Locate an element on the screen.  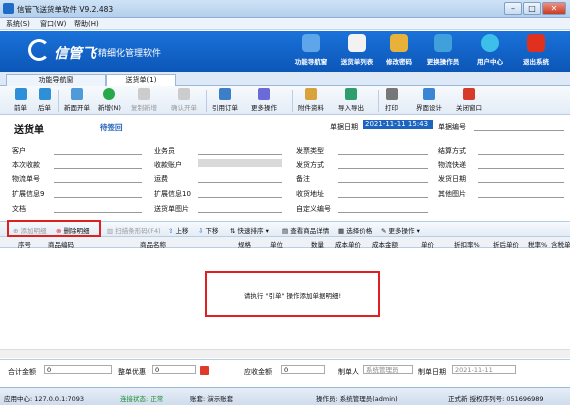
layout-icon is located at coordinates (429, 94).